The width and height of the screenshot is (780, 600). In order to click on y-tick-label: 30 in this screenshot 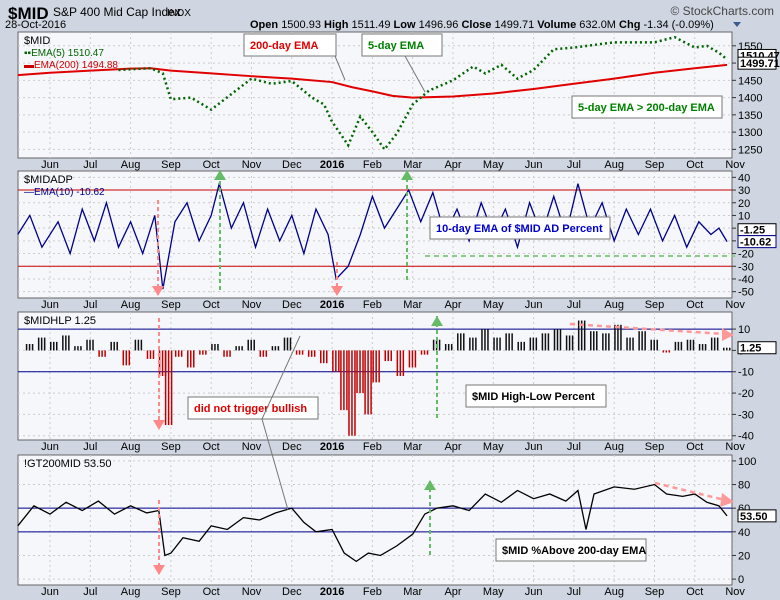, I will do `click(744, 191)`.